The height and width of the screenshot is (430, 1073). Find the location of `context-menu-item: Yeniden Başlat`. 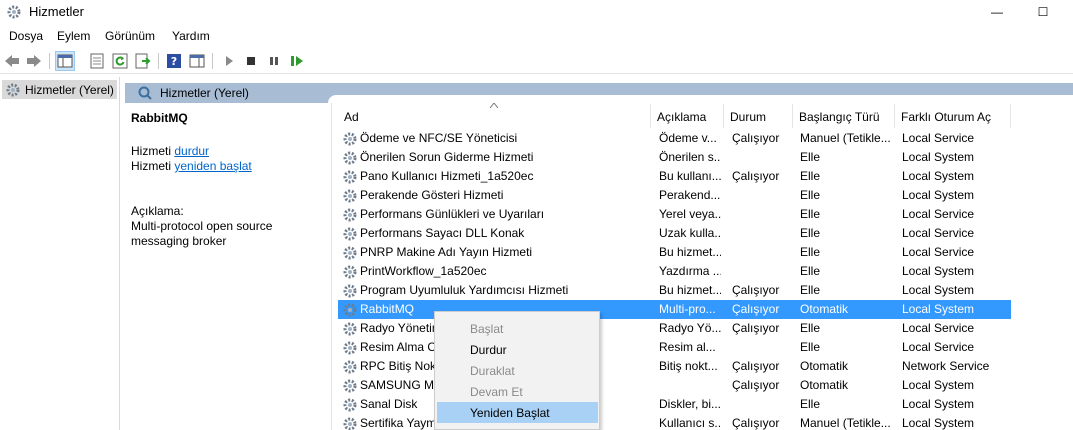

context-menu-item: Yeniden Başlat is located at coordinates (517, 412).